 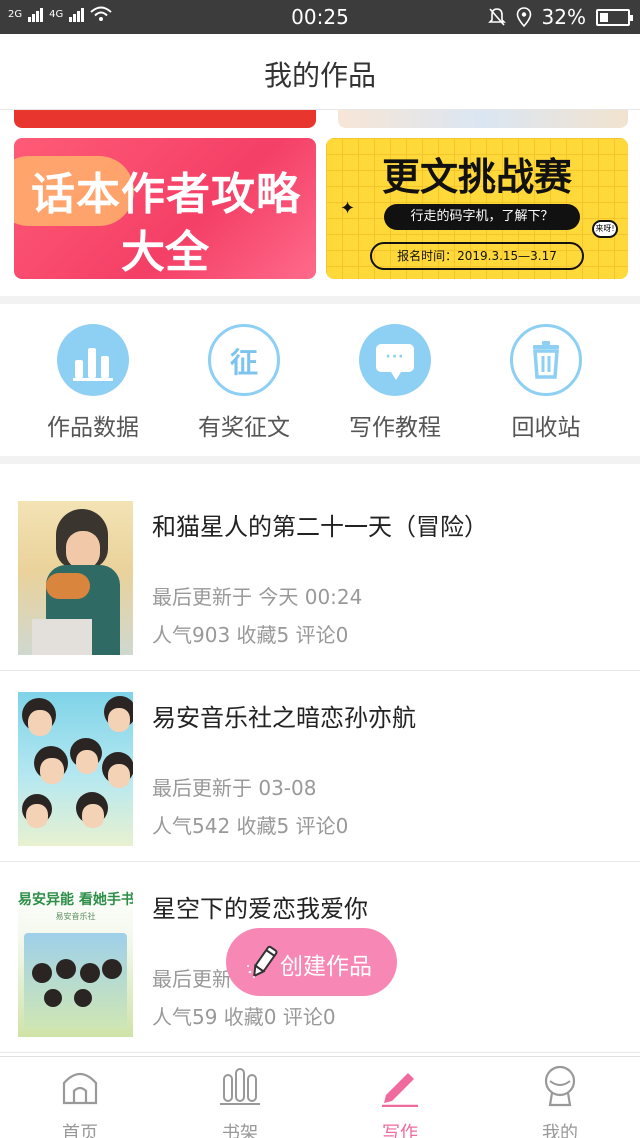 What do you see at coordinates (496, 17) in the screenshot?
I see `mute-bell-icon` at bounding box center [496, 17].